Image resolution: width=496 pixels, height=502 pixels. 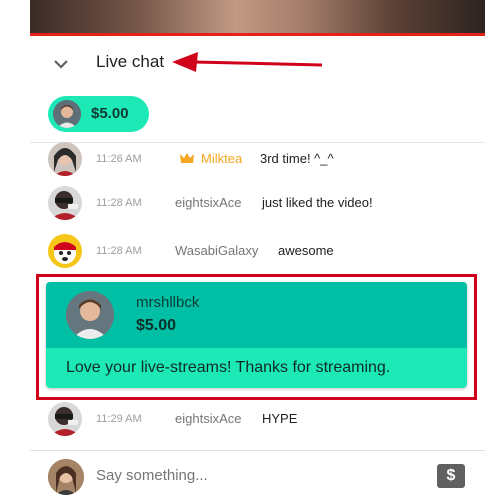 I want to click on dollar-icon: $, so click(x=451, y=476).